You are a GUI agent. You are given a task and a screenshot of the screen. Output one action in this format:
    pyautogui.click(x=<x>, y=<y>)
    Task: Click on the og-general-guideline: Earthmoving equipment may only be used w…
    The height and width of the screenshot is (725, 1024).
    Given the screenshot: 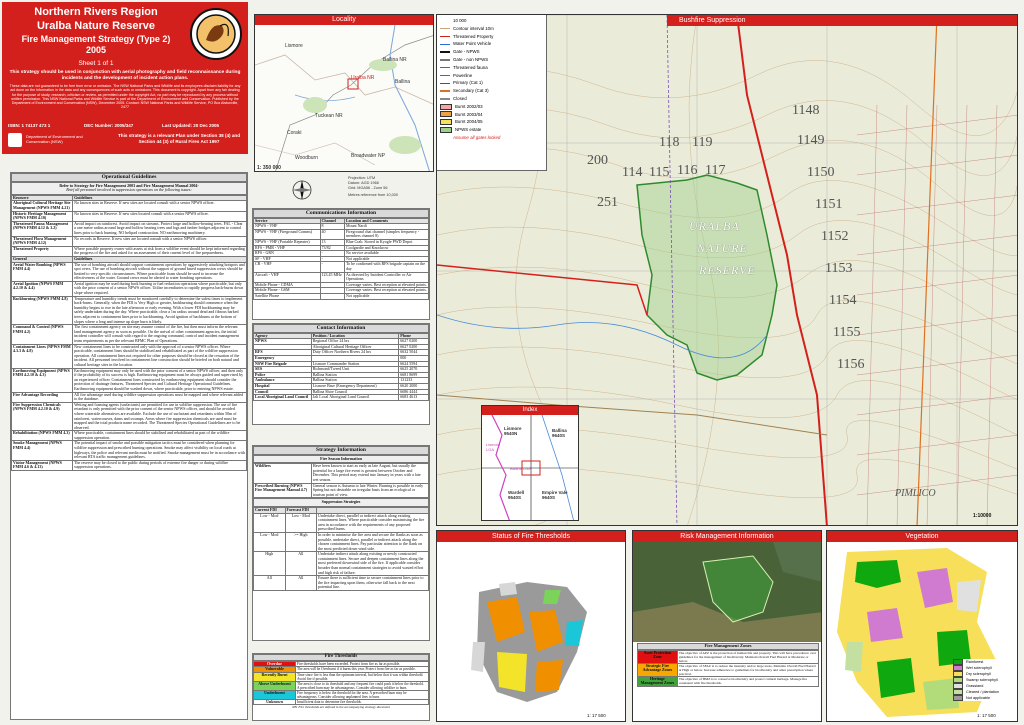 What is the action you would take?
    pyautogui.click(x=159, y=380)
    